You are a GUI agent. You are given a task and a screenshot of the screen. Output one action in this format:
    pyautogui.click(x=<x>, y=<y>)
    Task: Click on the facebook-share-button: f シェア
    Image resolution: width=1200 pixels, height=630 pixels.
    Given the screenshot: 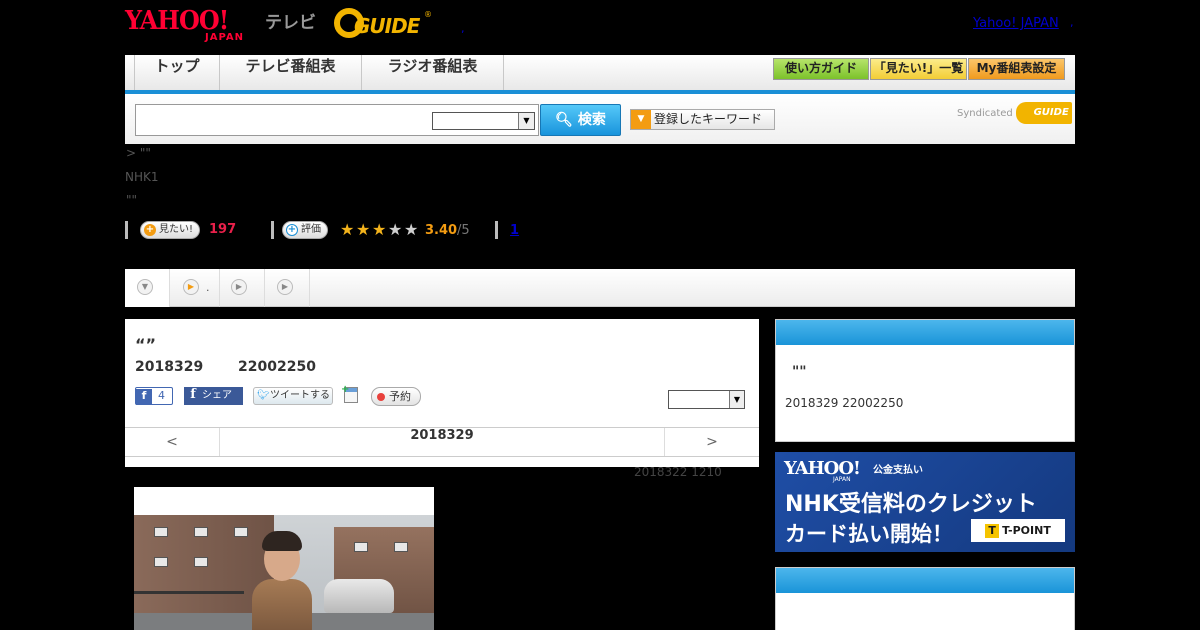 What is the action you would take?
    pyautogui.click(x=213, y=396)
    